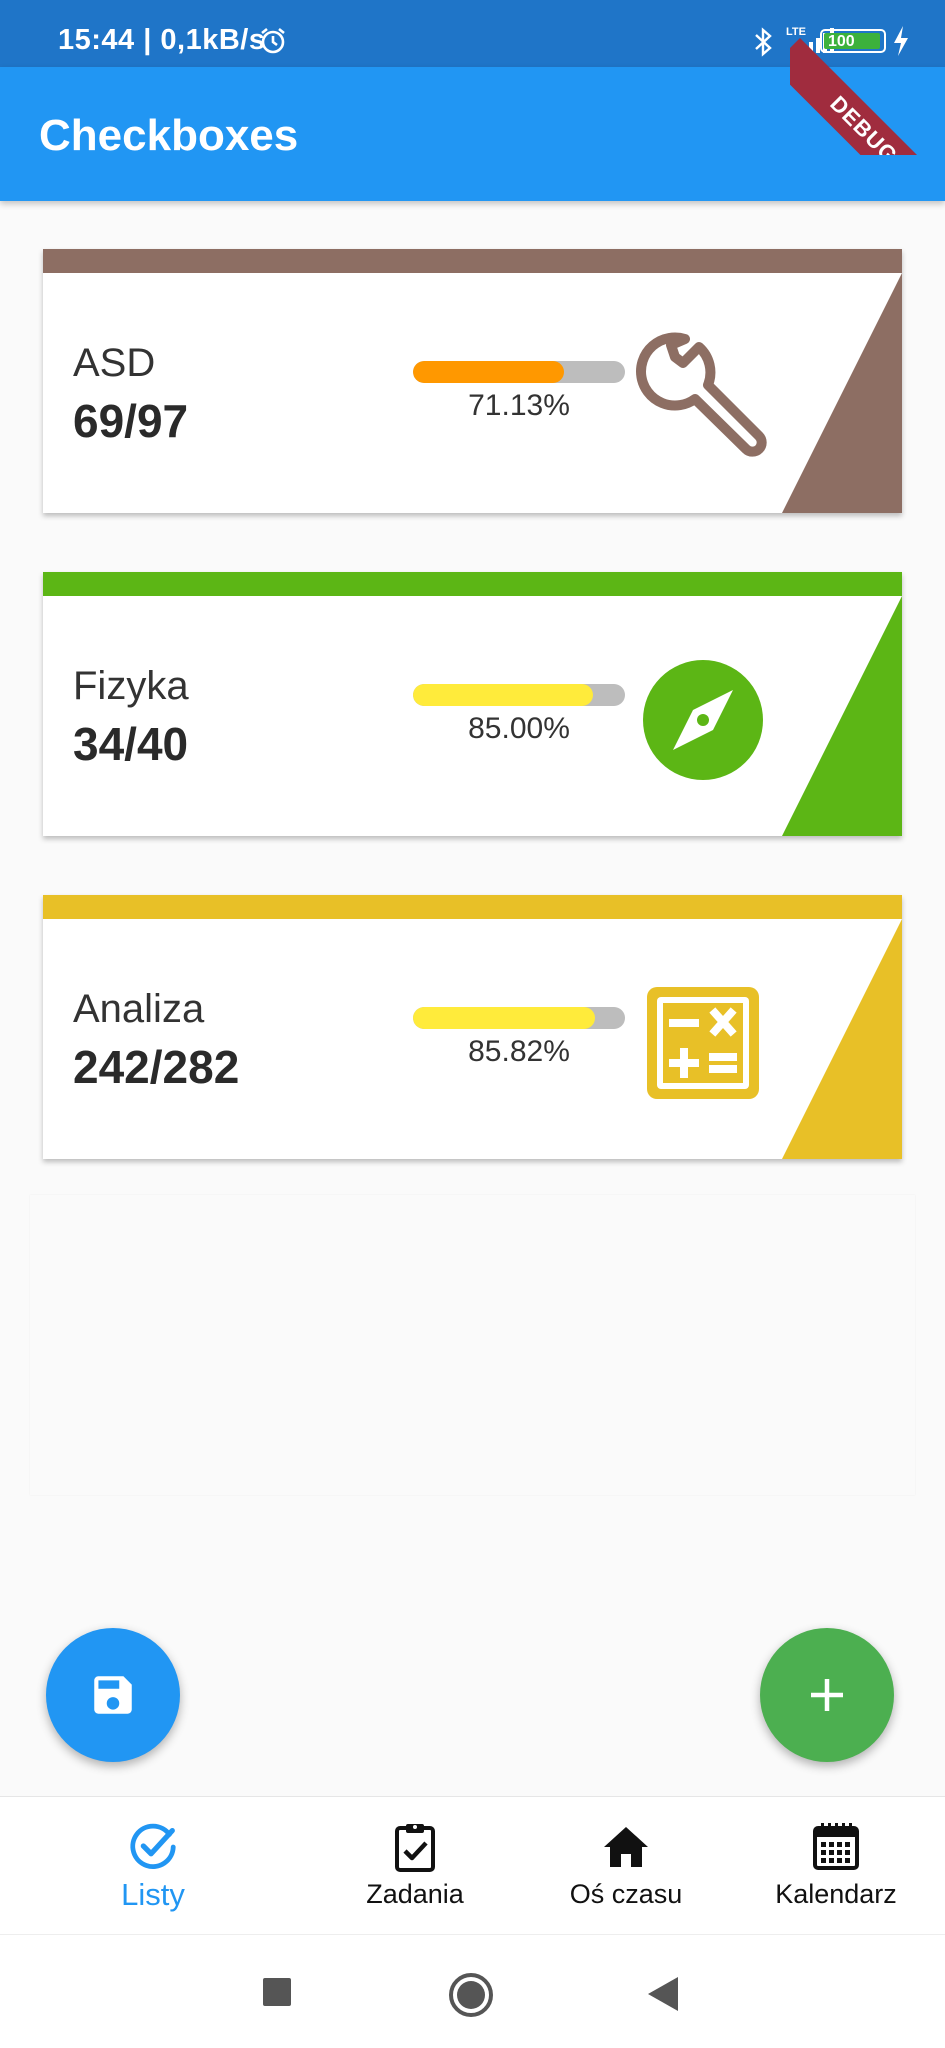  I want to click on charging-icon, so click(901, 41).